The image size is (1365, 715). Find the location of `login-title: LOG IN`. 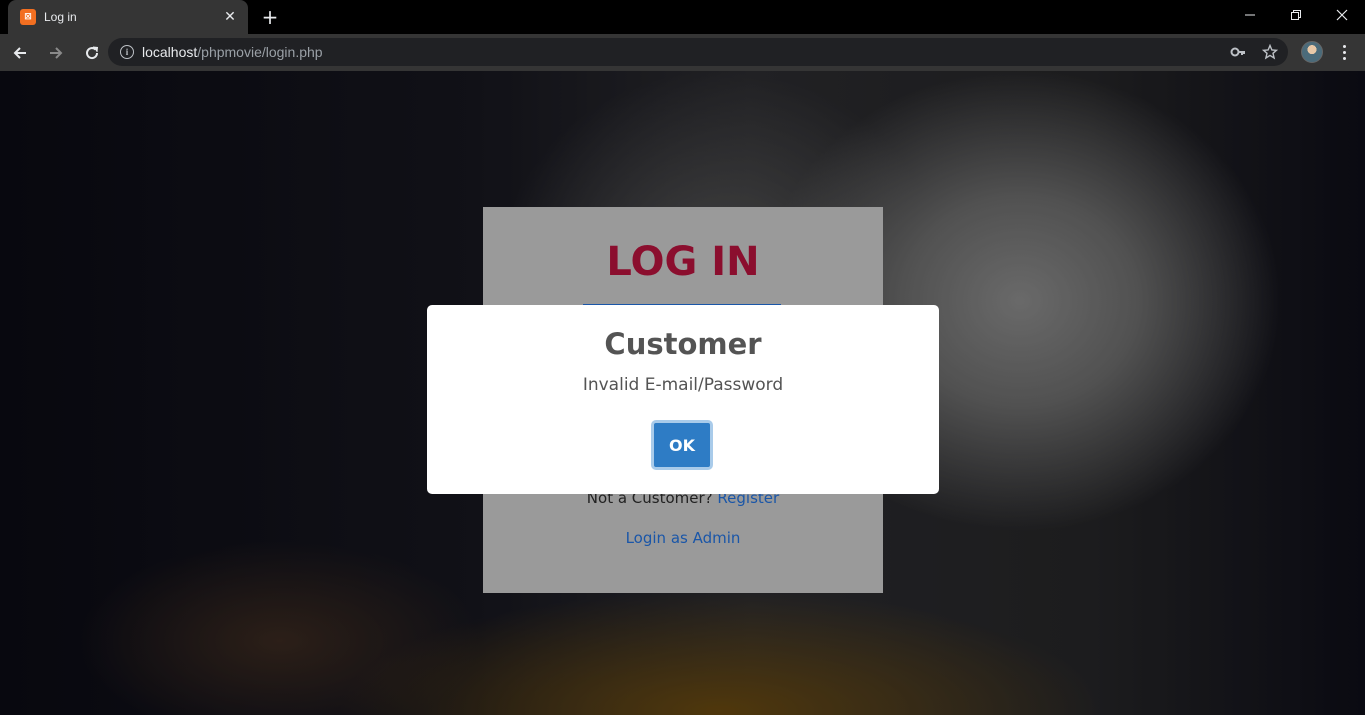

login-title: LOG IN is located at coordinates (683, 262).